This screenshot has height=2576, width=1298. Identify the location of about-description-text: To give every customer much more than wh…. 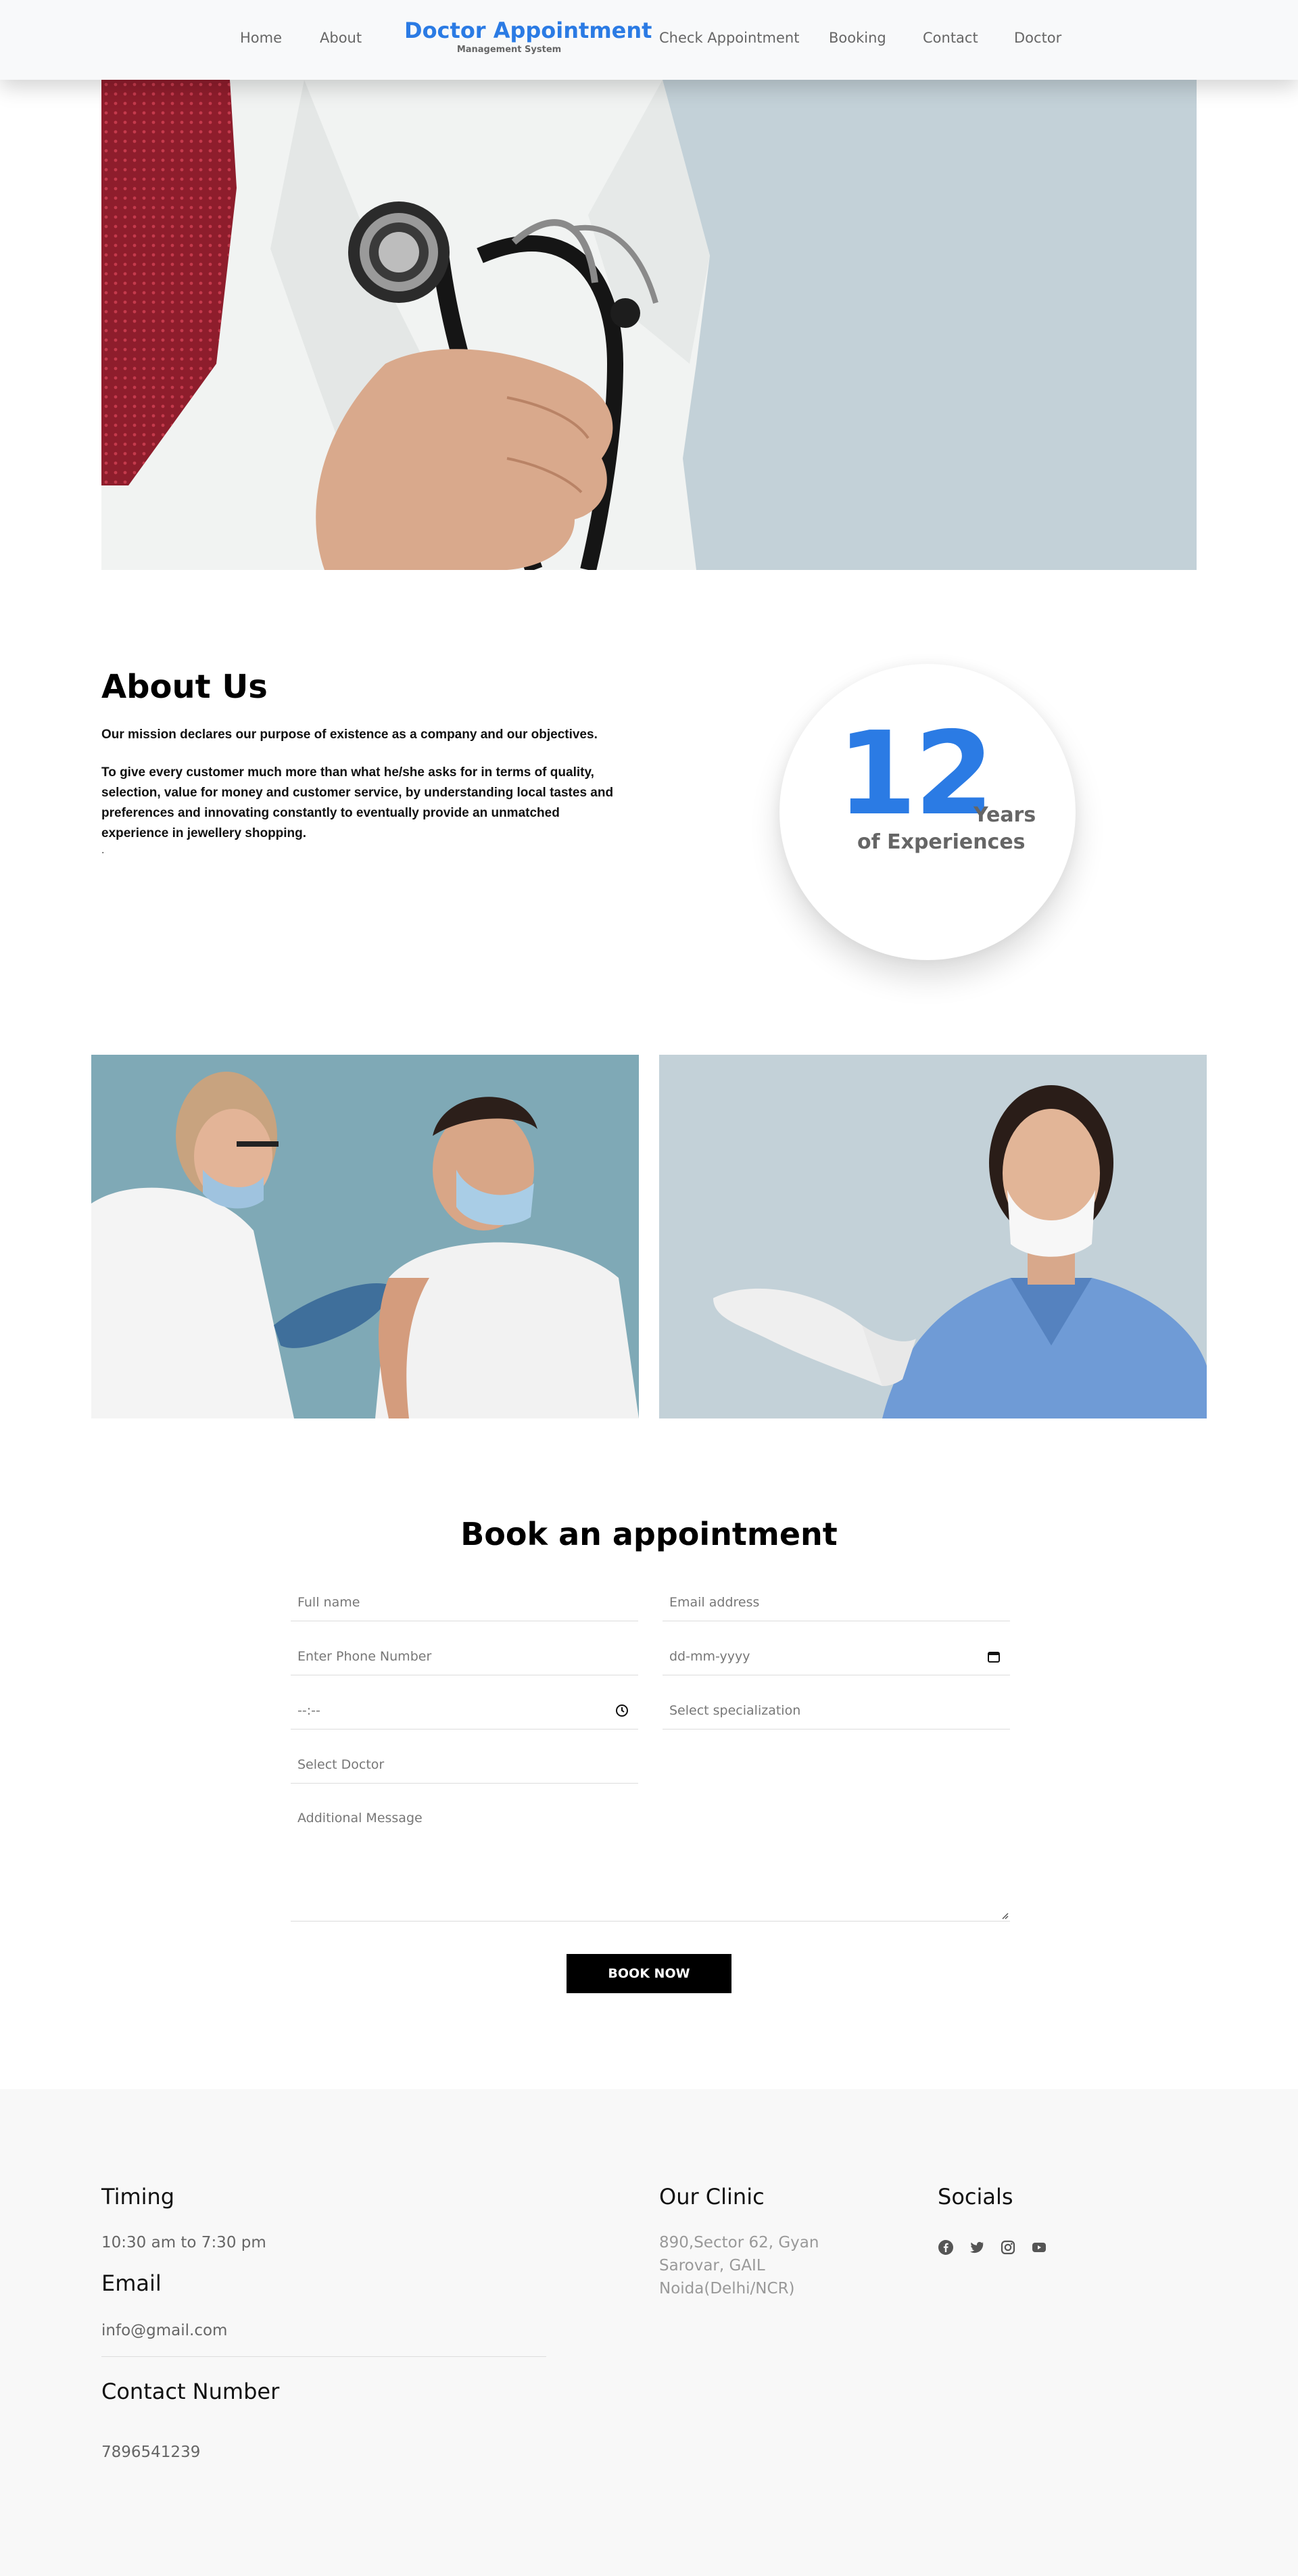
(357, 802).